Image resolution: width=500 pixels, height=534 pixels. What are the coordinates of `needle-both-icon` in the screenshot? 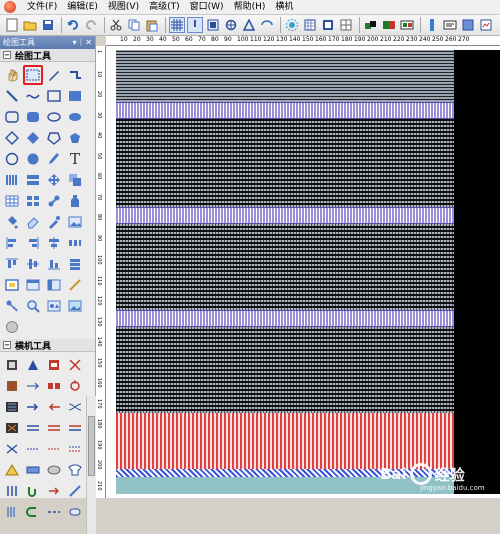 It's located at (75, 449).